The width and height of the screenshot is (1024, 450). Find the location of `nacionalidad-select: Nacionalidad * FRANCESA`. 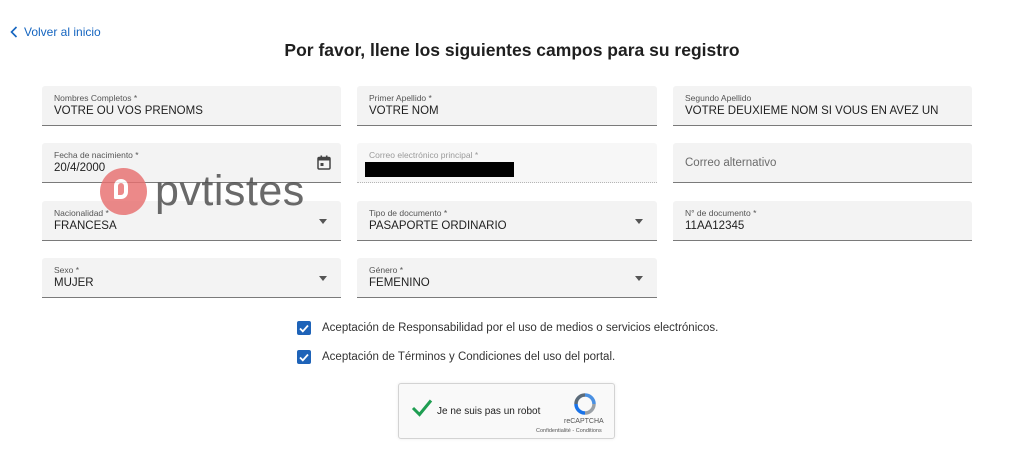

nacionalidad-select: Nacionalidad * FRANCESA is located at coordinates (191, 221).